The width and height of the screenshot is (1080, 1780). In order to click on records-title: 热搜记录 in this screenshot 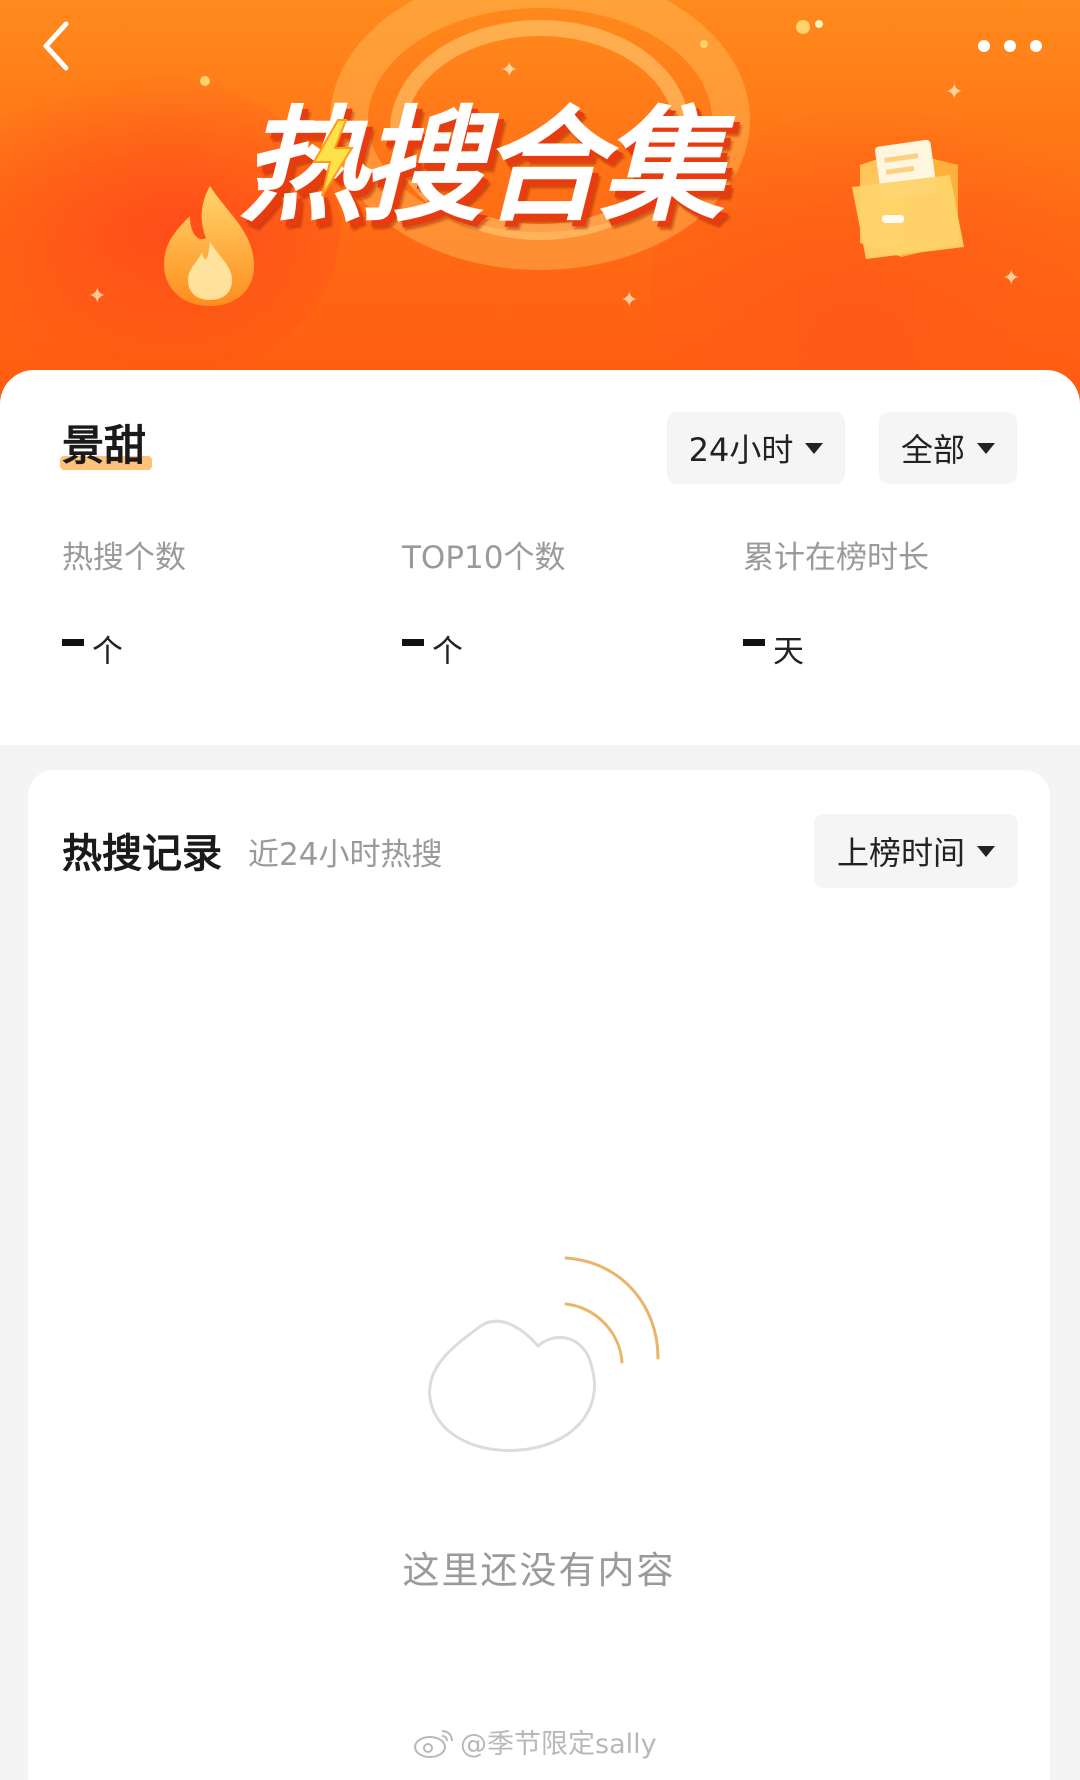, I will do `click(142, 854)`.